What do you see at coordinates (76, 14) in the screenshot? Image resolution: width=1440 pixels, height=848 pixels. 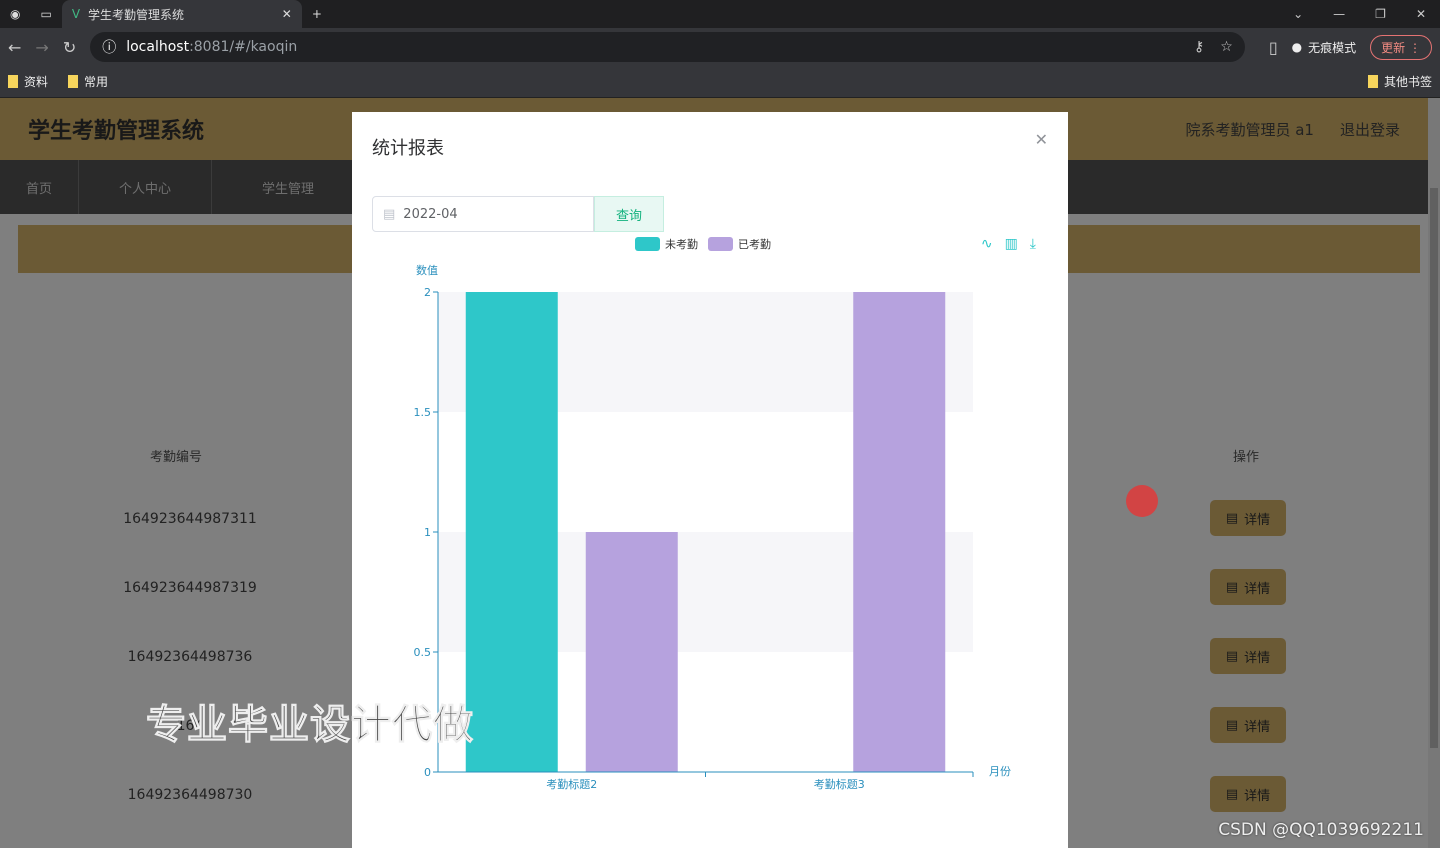 I see `vue-icon: V` at bounding box center [76, 14].